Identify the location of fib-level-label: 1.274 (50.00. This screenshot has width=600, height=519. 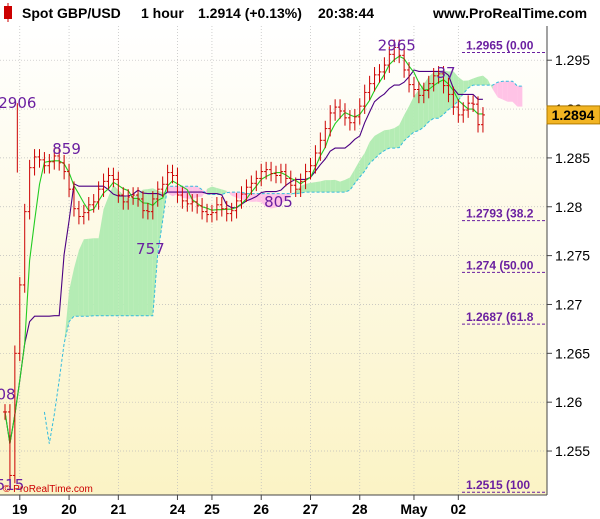
(500, 265).